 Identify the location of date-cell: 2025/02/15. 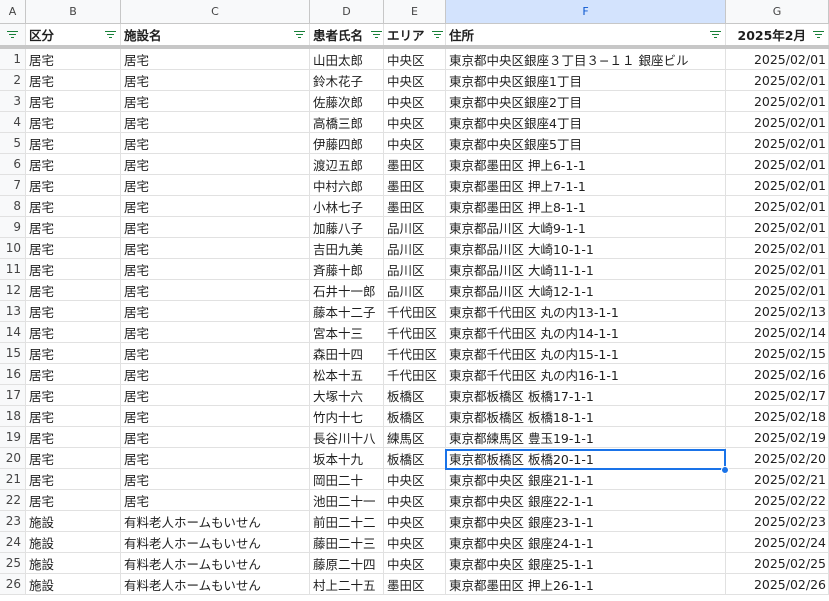
(777, 353).